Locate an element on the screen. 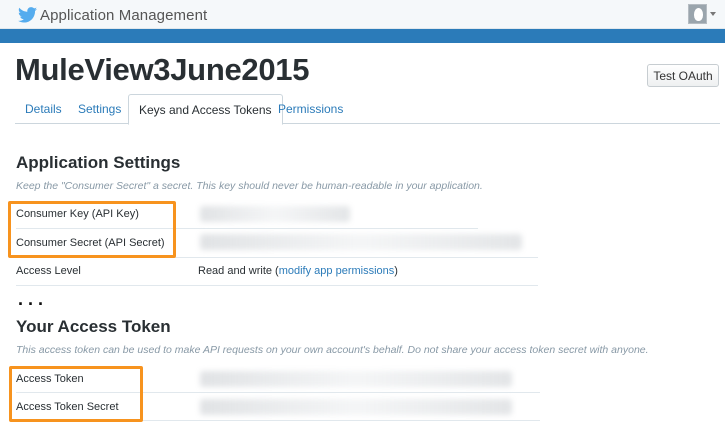 The width and height of the screenshot is (725, 428). tab-settings: Settings is located at coordinates (99, 109).